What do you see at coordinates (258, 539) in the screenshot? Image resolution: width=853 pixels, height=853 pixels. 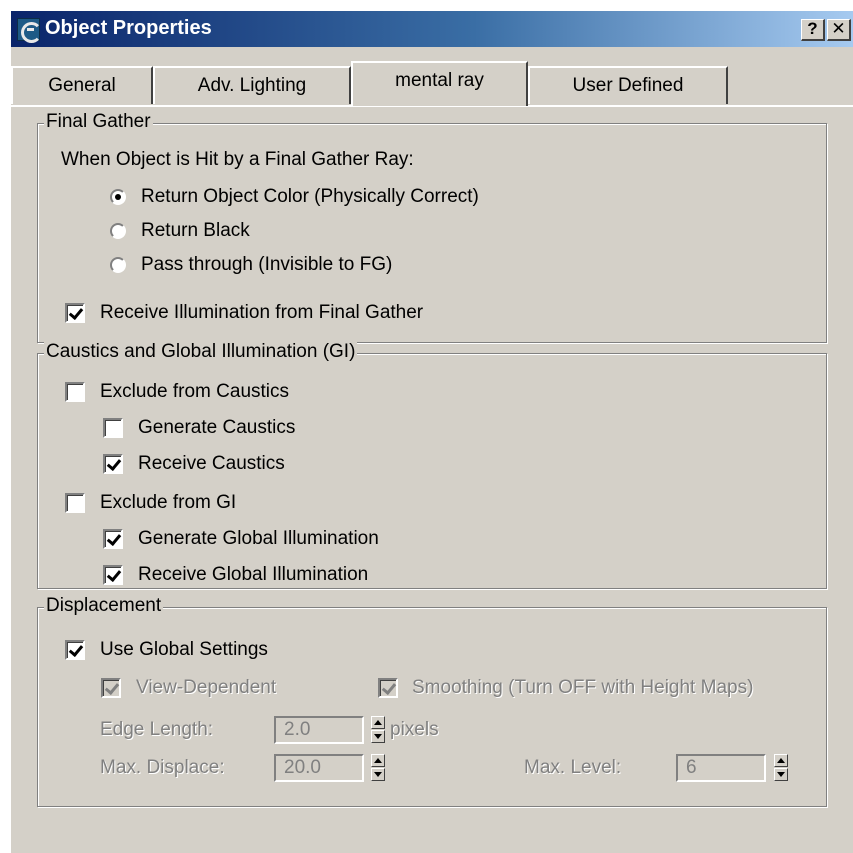 I see `generate-gi-label: Generate Global Illumination` at bounding box center [258, 539].